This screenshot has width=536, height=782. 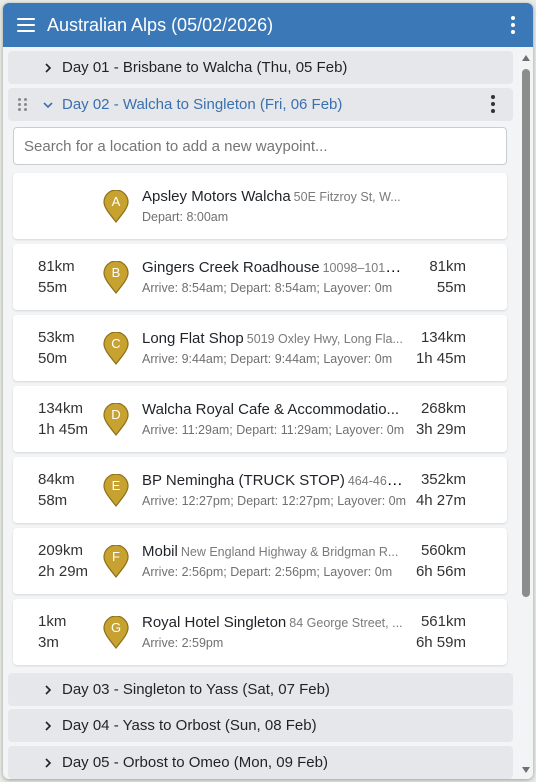 What do you see at coordinates (53, 500) in the screenshot?
I see `segment-time: 58m` at bounding box center [53, 500].